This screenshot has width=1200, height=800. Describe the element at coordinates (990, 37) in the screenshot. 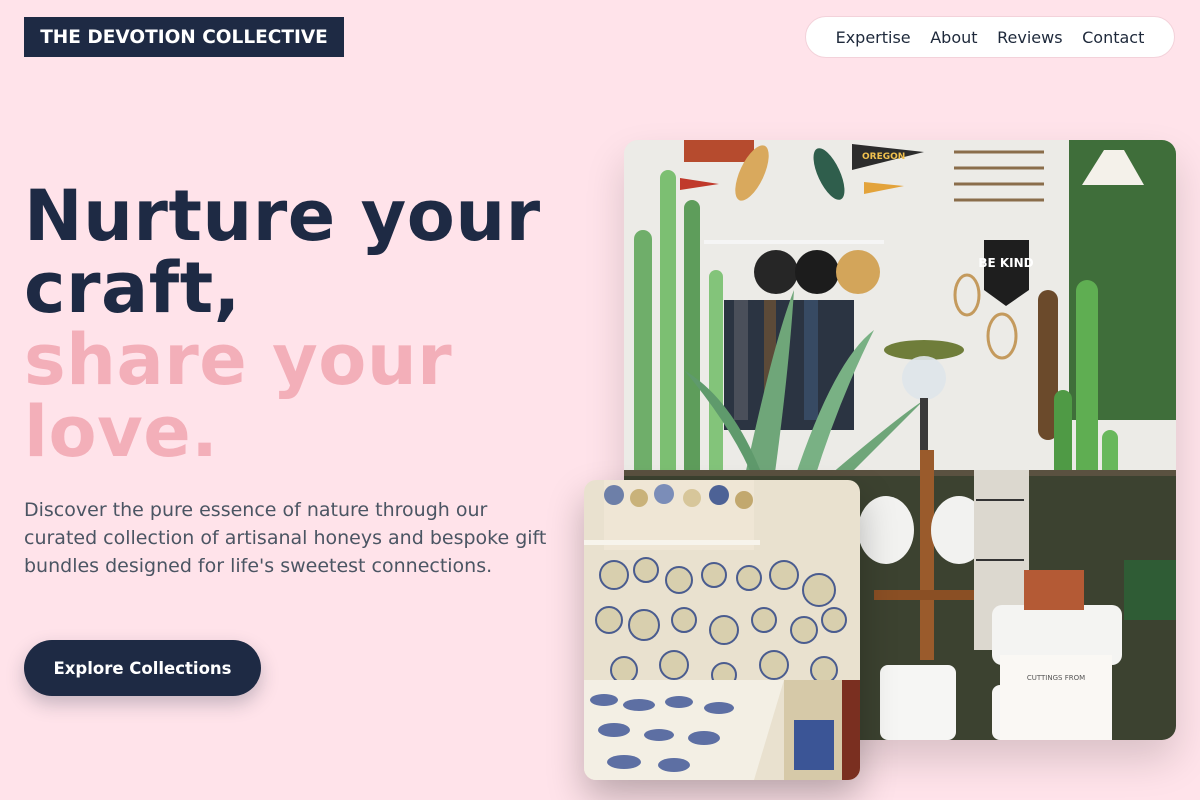

I see `main-nav: Expertise About Reviews Contact` at that location.